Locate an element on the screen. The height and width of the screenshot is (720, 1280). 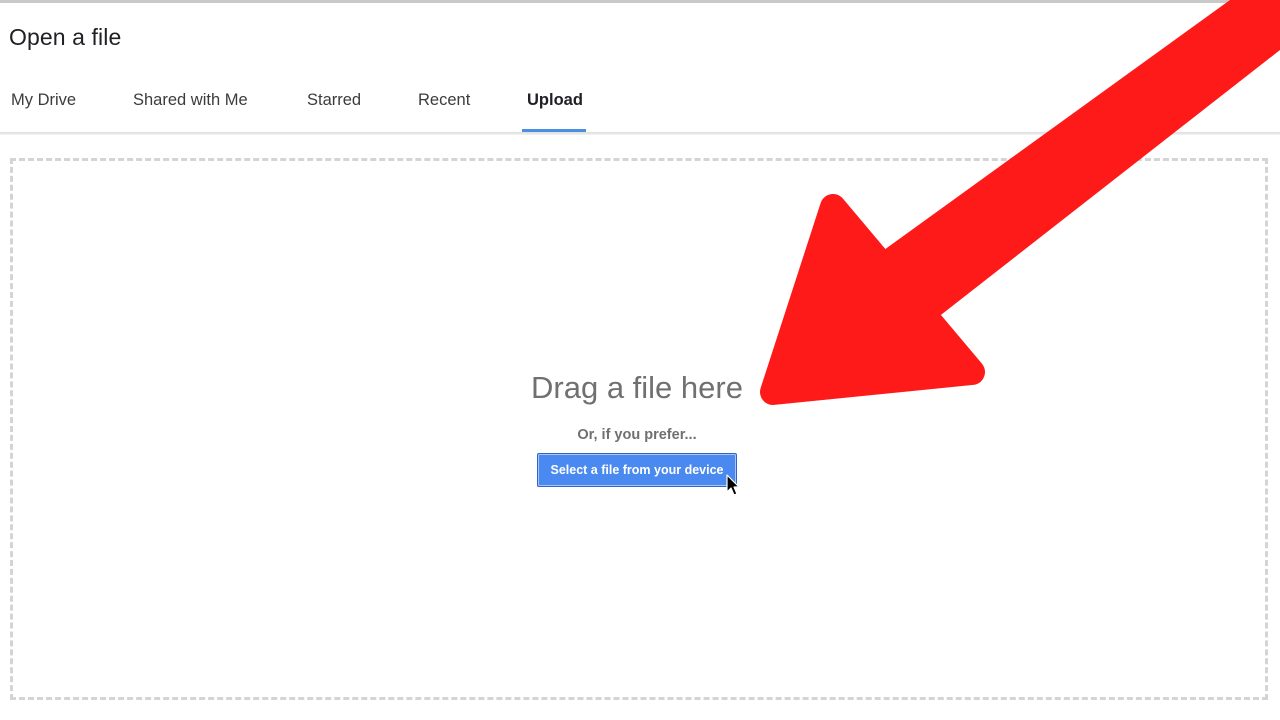
tabs-divider is located at coordinates (640, 133).